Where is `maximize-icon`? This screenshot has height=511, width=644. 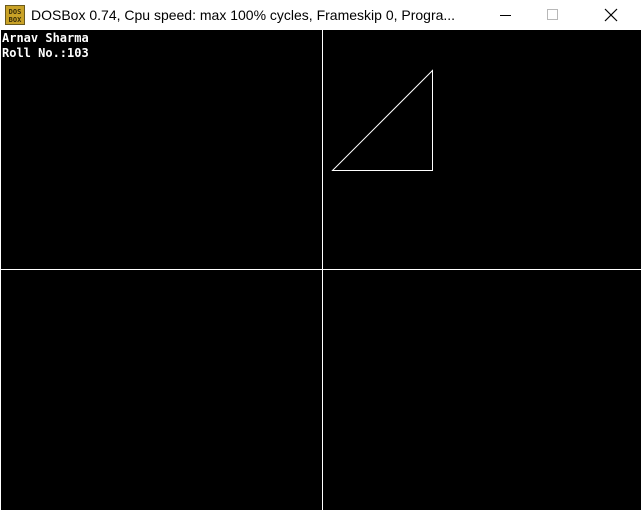 maximize-icon is located at coordinates (552, 14).